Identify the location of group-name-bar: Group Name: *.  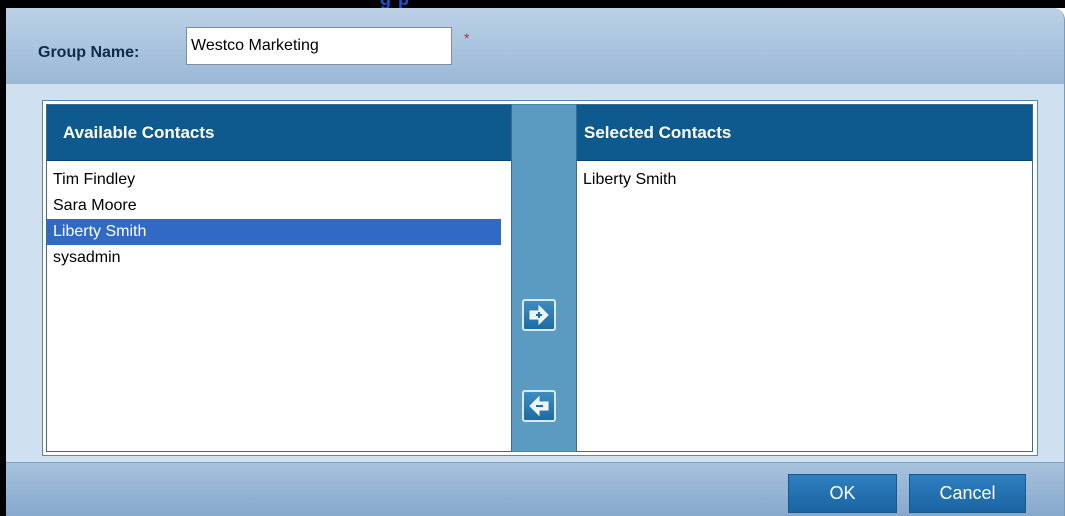
(535, 46).